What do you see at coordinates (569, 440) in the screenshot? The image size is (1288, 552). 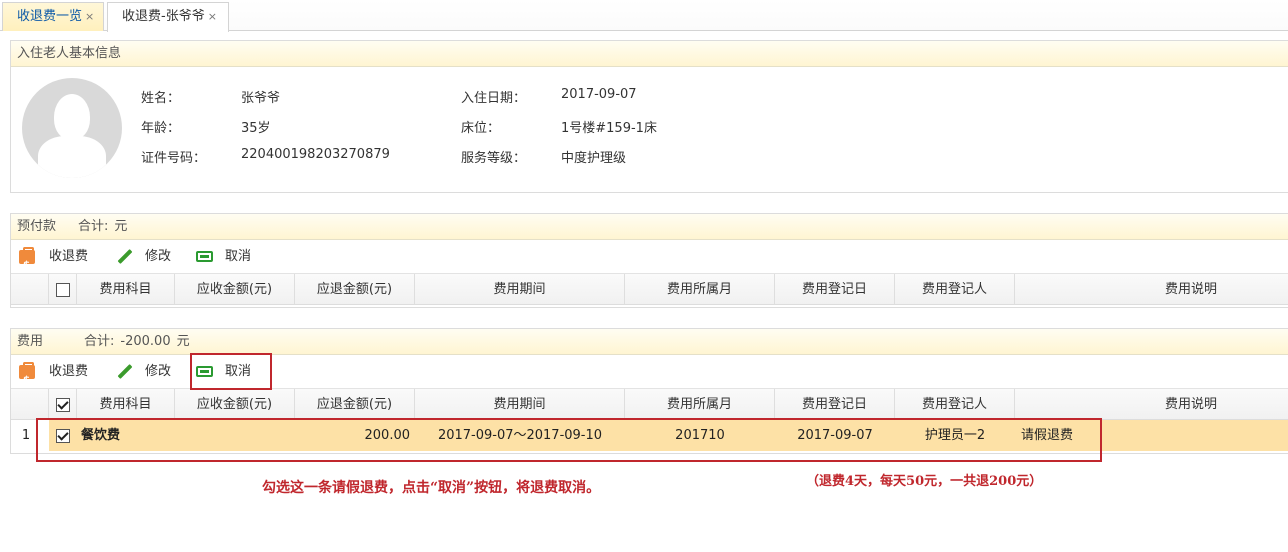 I see `selected-row-highlight` at bounding box center [569, 440].